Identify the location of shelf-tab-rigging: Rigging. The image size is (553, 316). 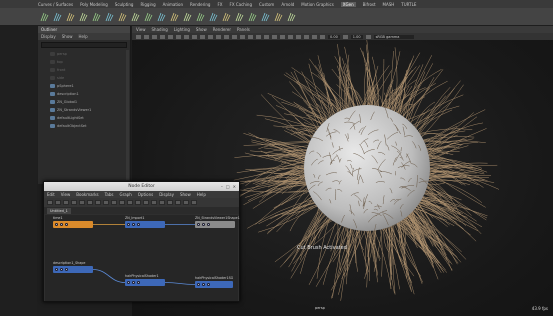
(147, 4).